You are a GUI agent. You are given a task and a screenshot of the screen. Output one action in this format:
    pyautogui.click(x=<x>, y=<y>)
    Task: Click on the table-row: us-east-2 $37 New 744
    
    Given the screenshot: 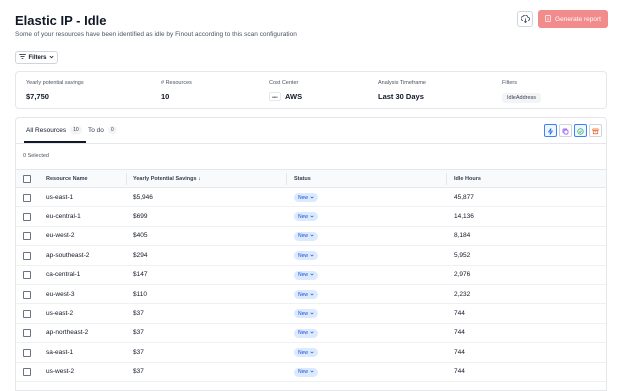 What is the action you would take?
    pyautogui.click(x=311, y=314)
    